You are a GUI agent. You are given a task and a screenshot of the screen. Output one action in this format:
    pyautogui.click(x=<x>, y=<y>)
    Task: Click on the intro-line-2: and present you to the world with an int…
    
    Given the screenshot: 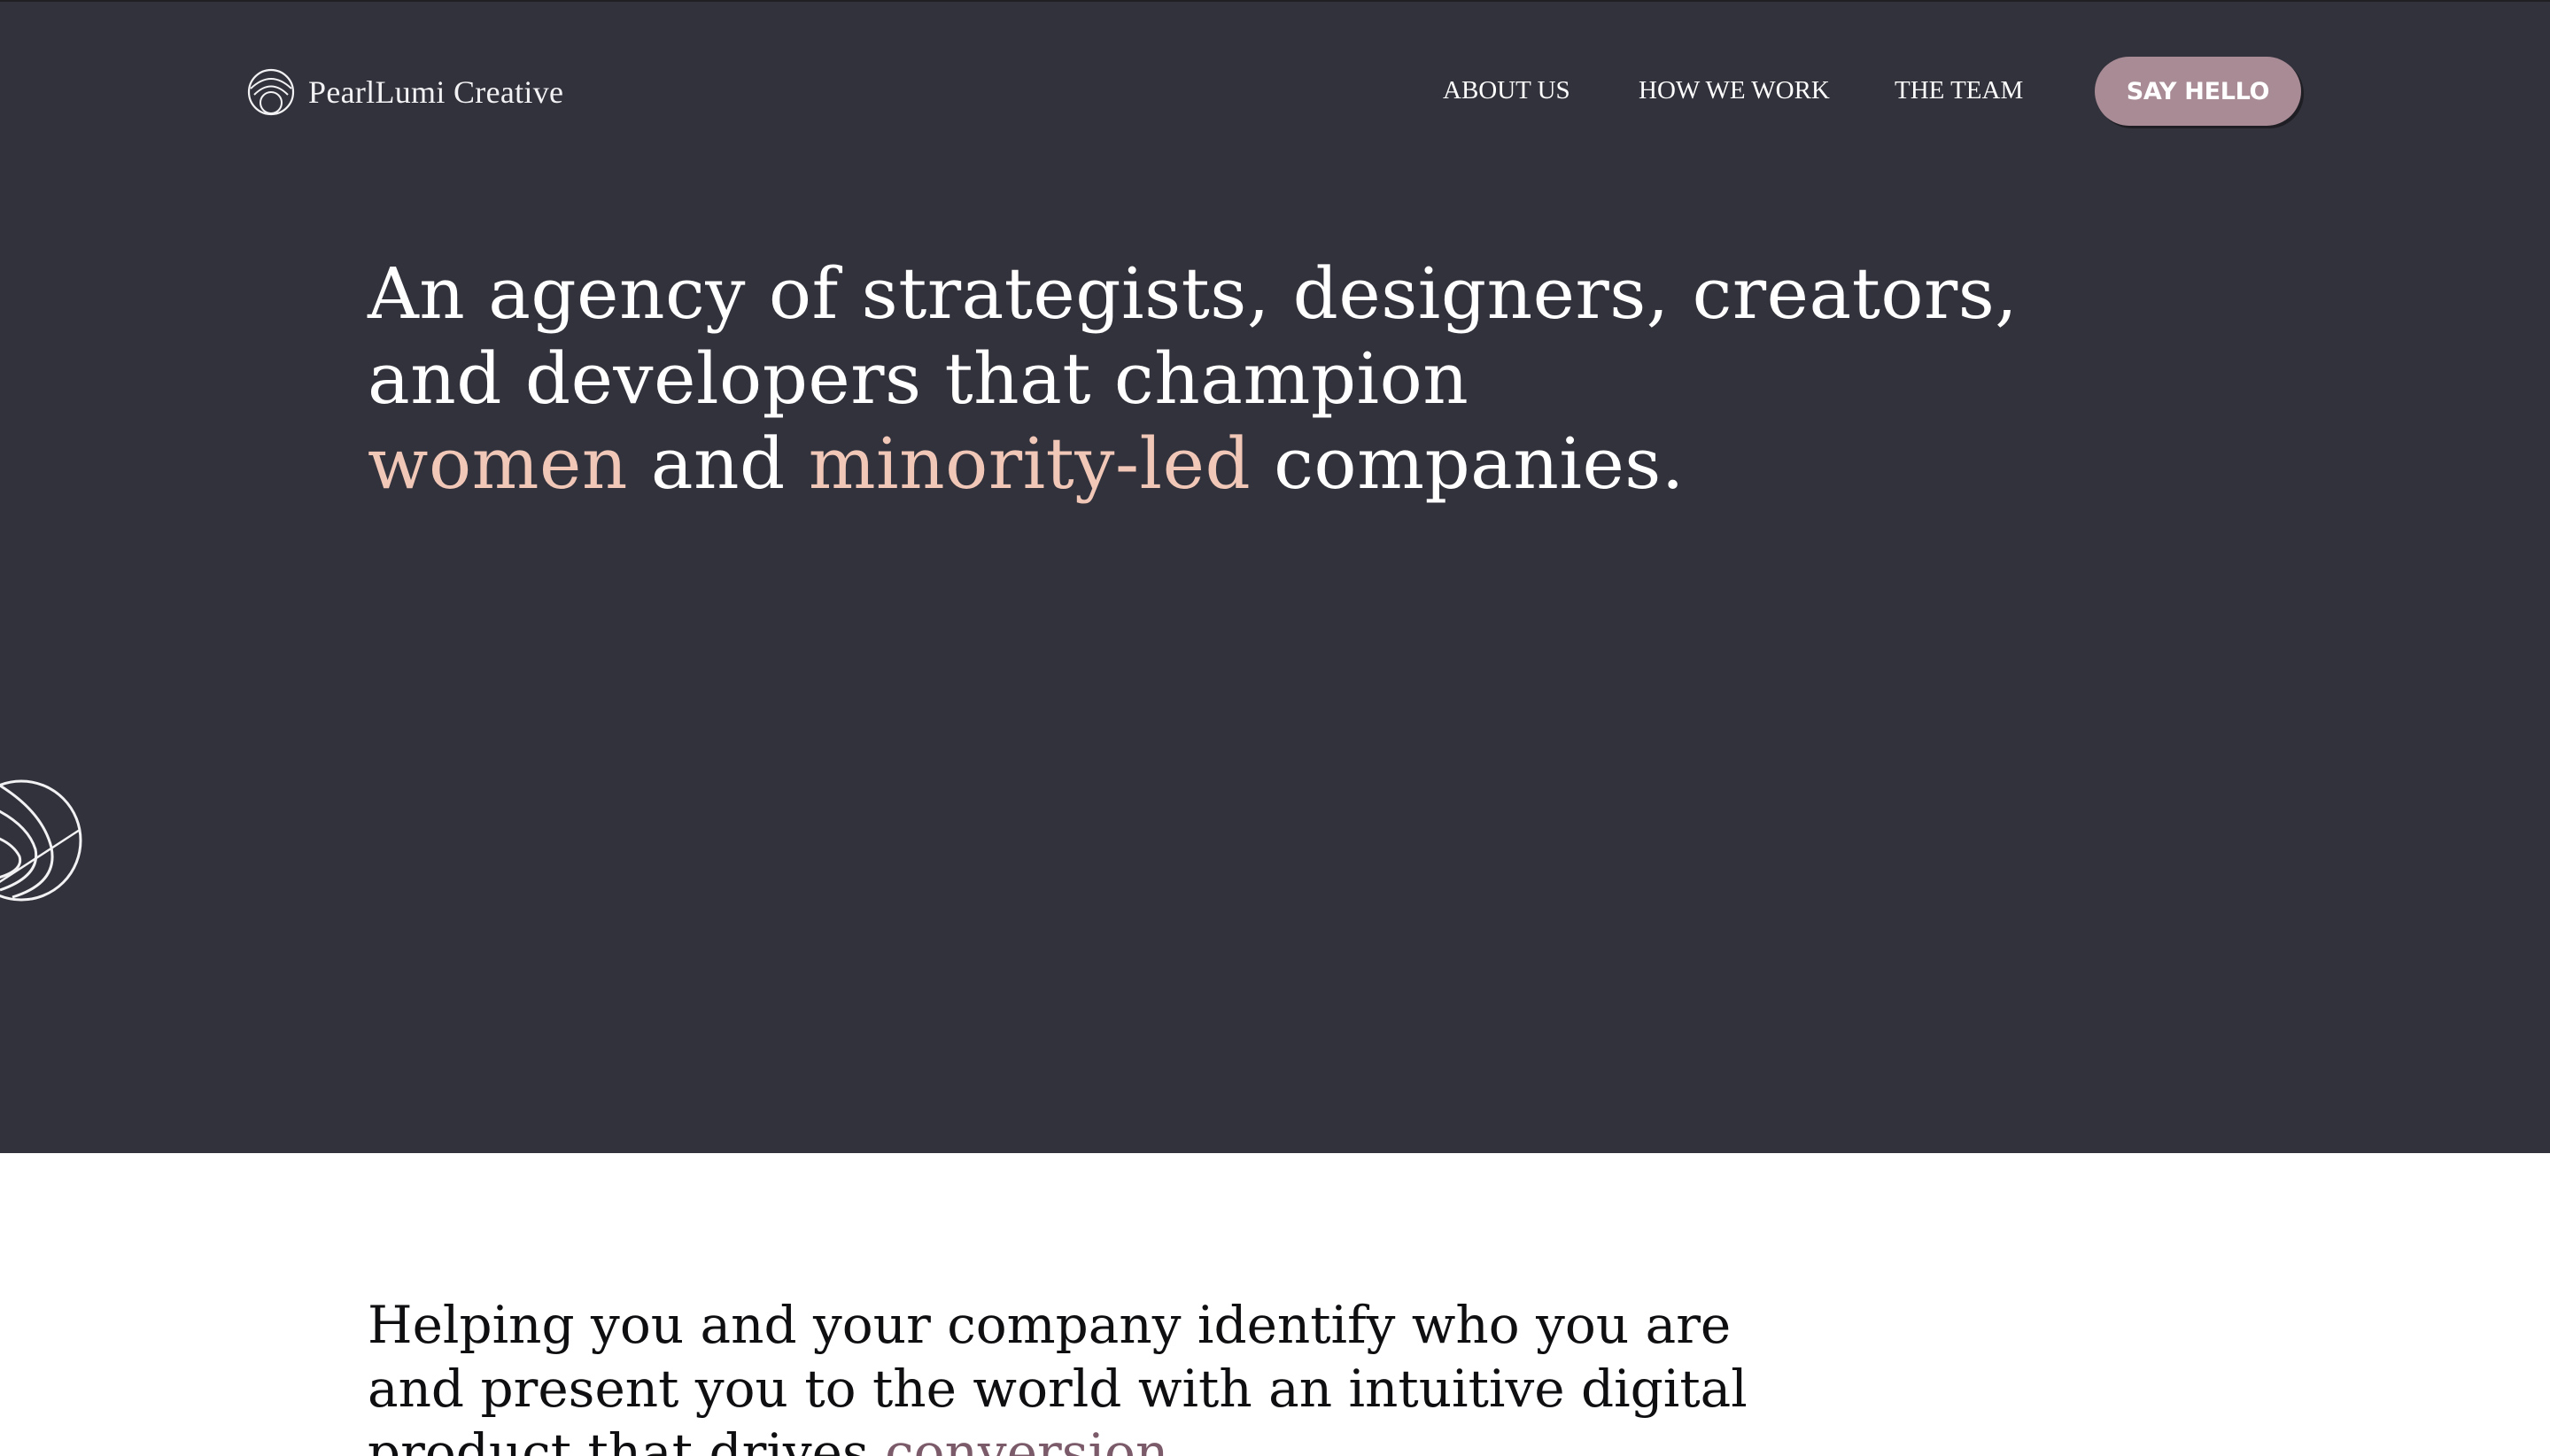 What is the action you would take?
    pyautogui.click(x=1058, y=1389)
    